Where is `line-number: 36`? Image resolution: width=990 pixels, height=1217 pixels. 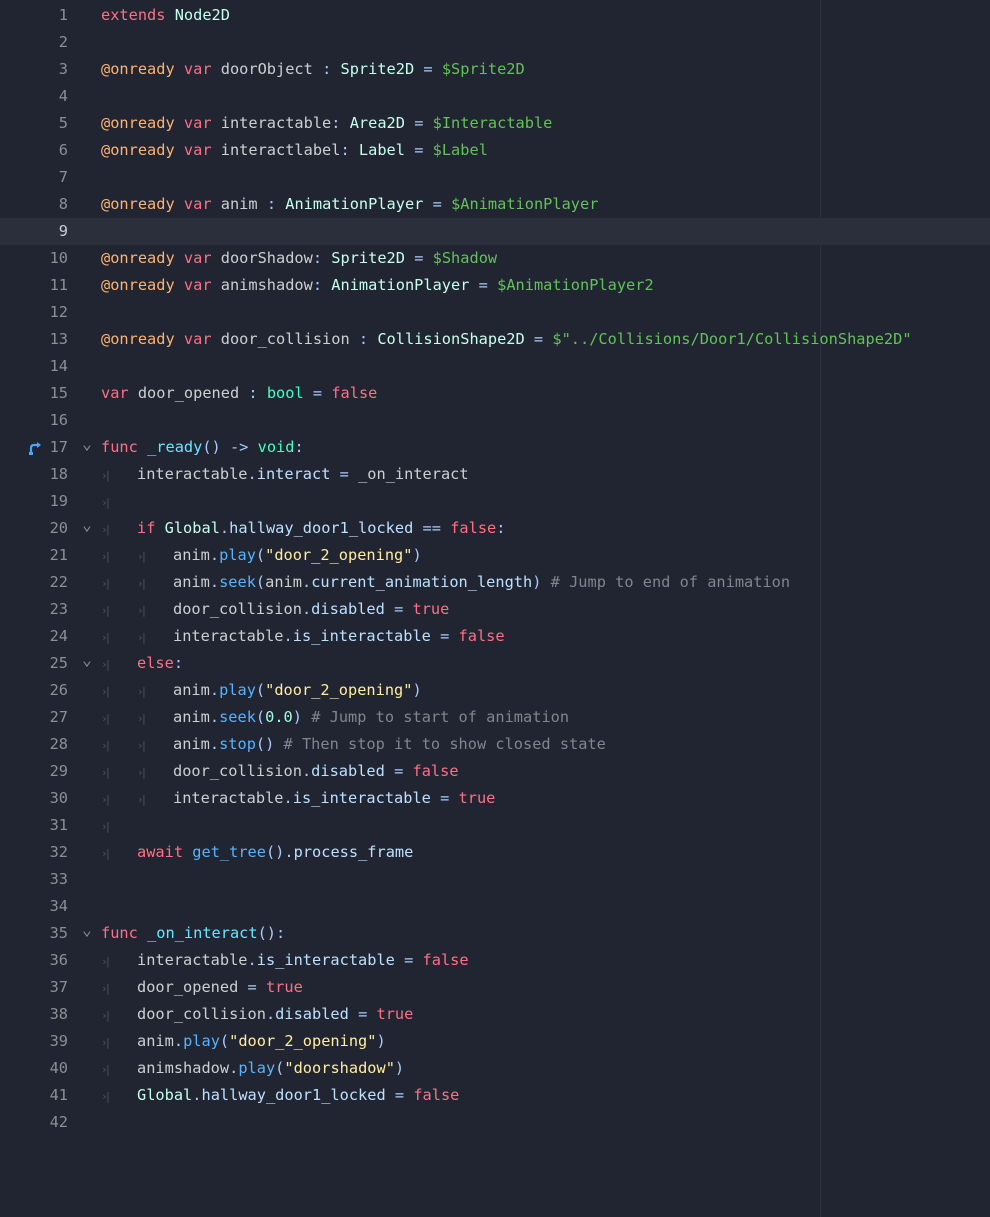
line-number: 36 is located at coordinates (58, 960).